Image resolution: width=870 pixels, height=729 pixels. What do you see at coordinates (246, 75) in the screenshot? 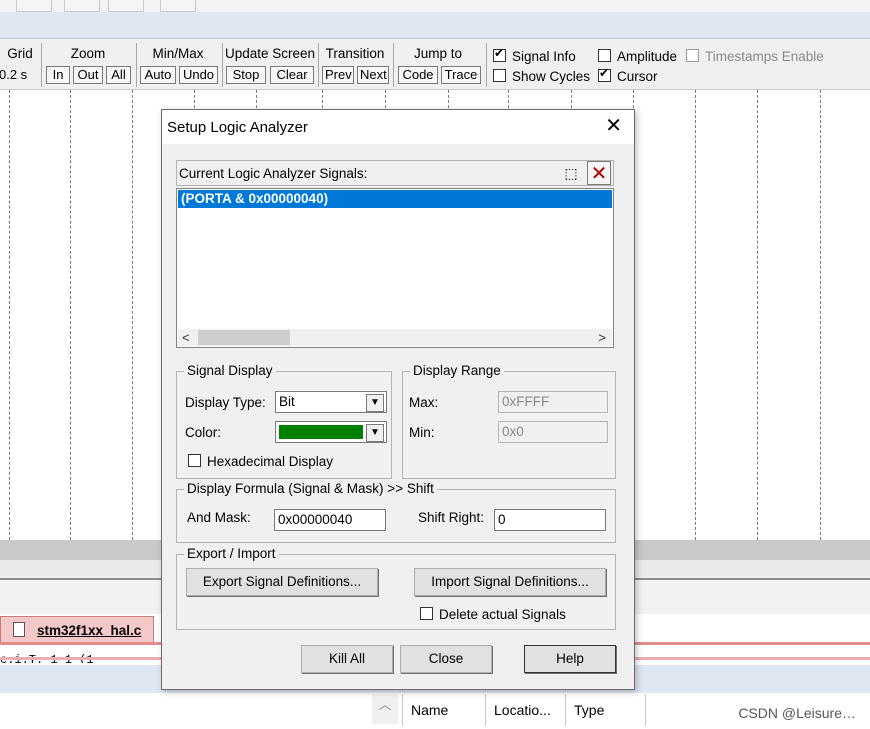
I see `stop-button: Stop` at bounding box center [246, 75].